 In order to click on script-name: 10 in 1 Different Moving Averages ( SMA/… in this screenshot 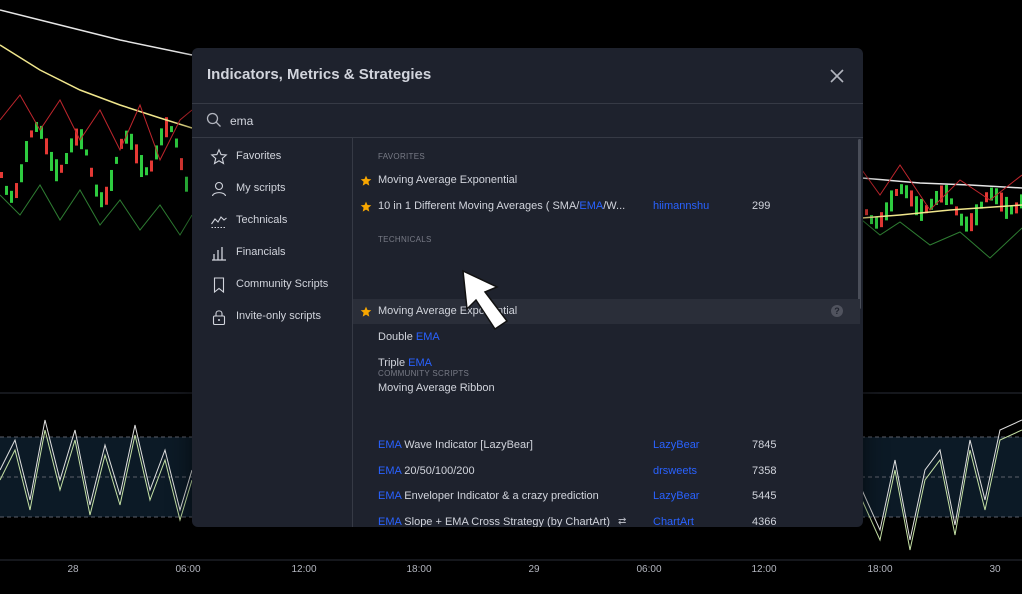, I will do `click(501, 206)`.